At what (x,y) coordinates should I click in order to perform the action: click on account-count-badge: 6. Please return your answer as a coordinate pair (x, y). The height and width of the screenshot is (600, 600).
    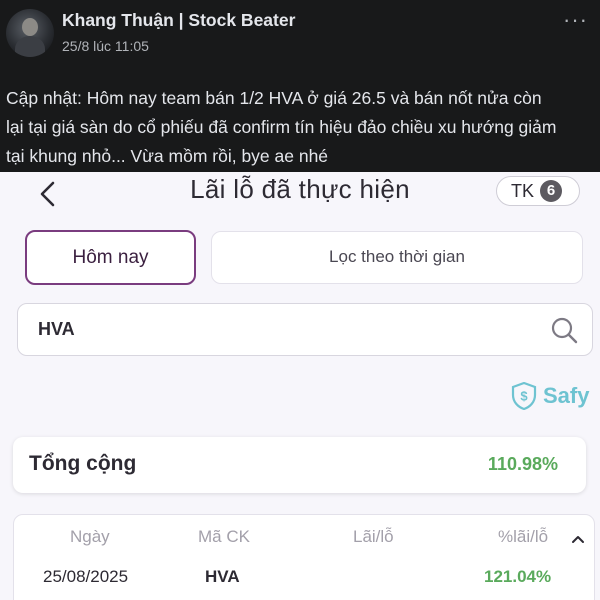
    Looking at the image, I should click on (551, 191).